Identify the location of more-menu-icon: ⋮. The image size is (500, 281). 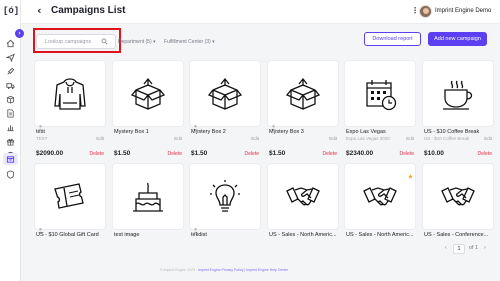
(415, 10).